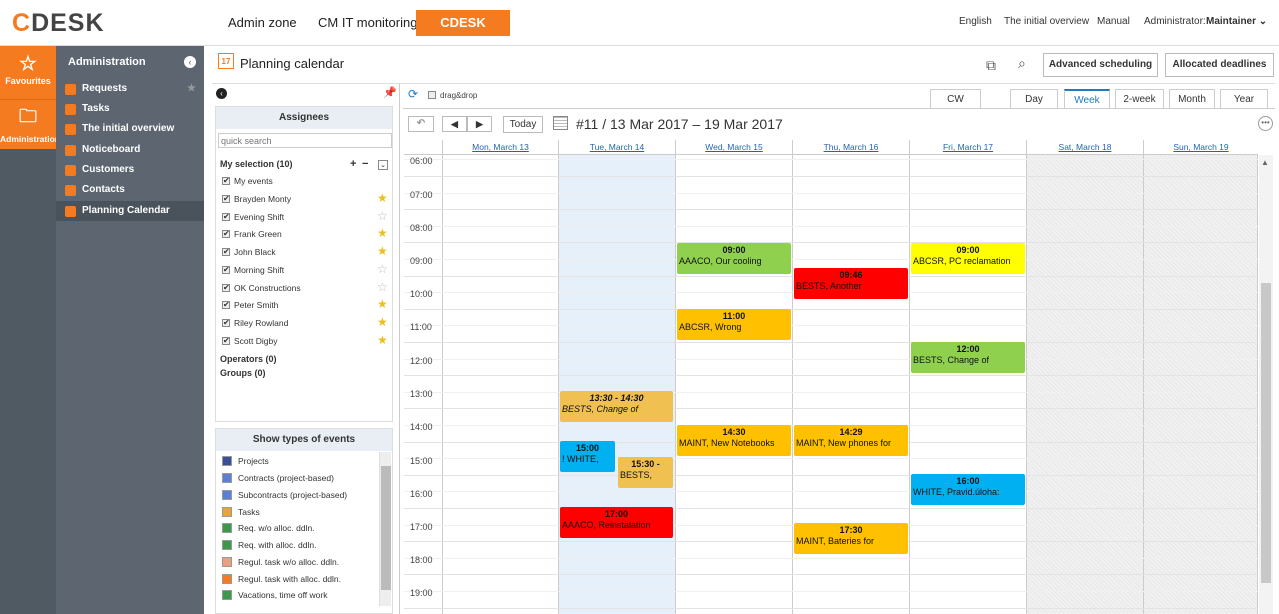  What do you see at coordinates (413, 94) in the screenshot?
I see `refresh-icon: ⟳` at bounding box center [413, 94].